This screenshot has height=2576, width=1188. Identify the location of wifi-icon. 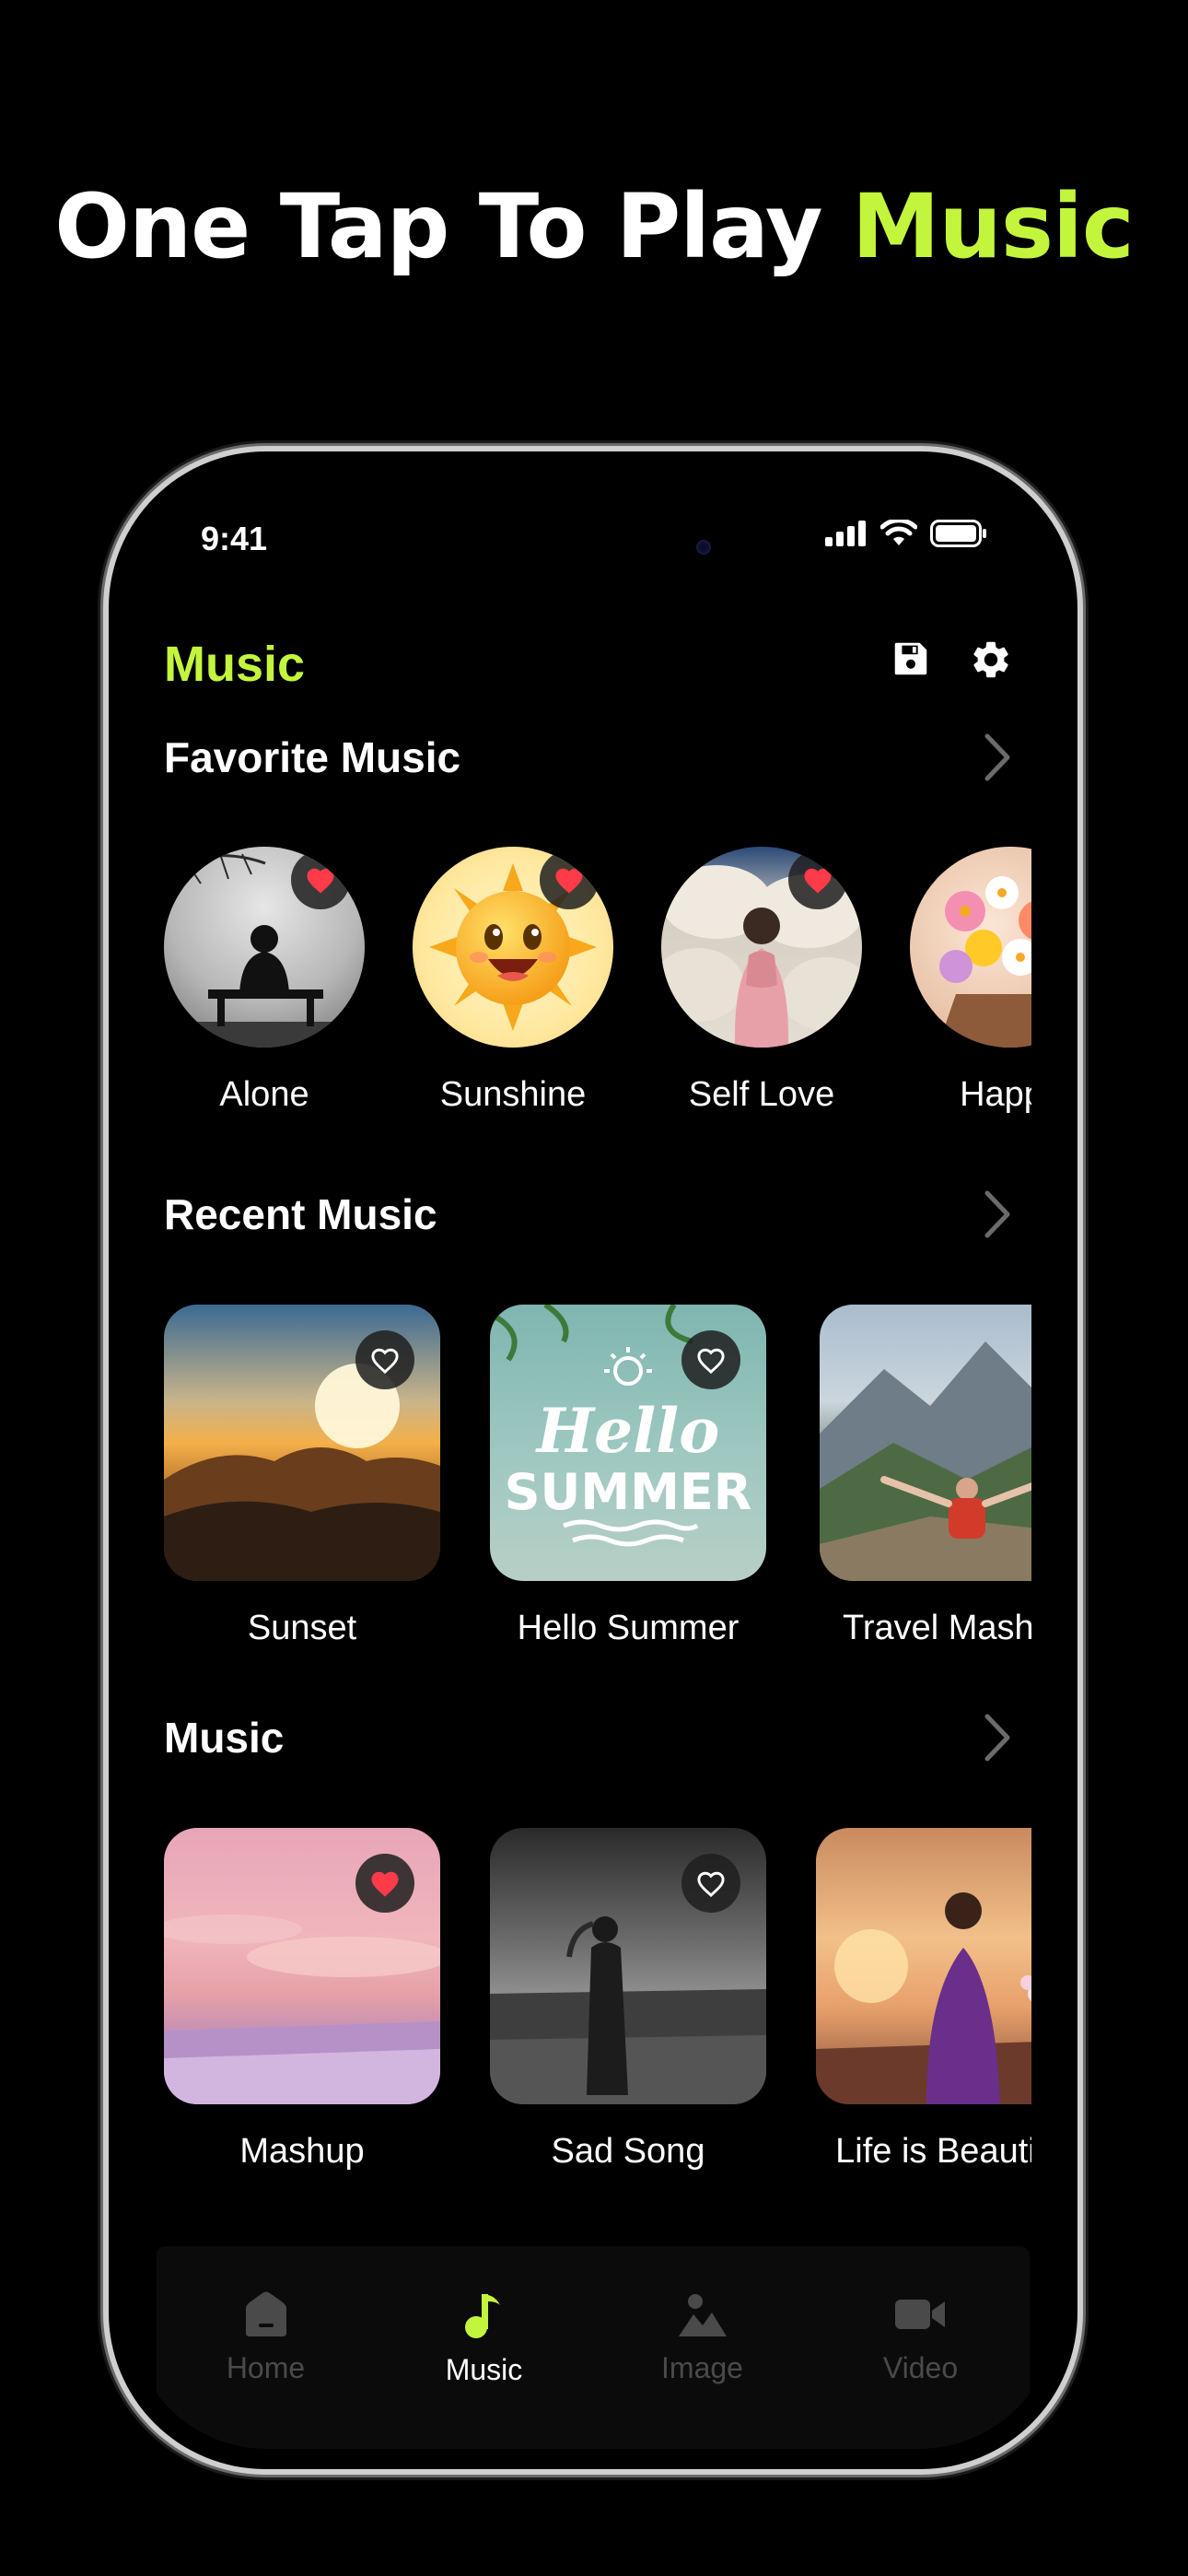
(898, 532).